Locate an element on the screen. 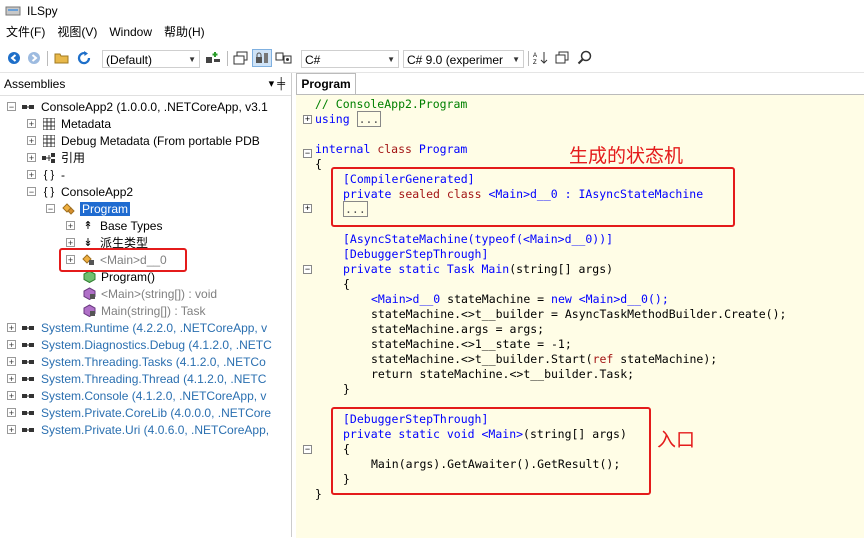  tree-node-main-private-method: <Main>(string[]) : void is located at coordinates (149, 293).